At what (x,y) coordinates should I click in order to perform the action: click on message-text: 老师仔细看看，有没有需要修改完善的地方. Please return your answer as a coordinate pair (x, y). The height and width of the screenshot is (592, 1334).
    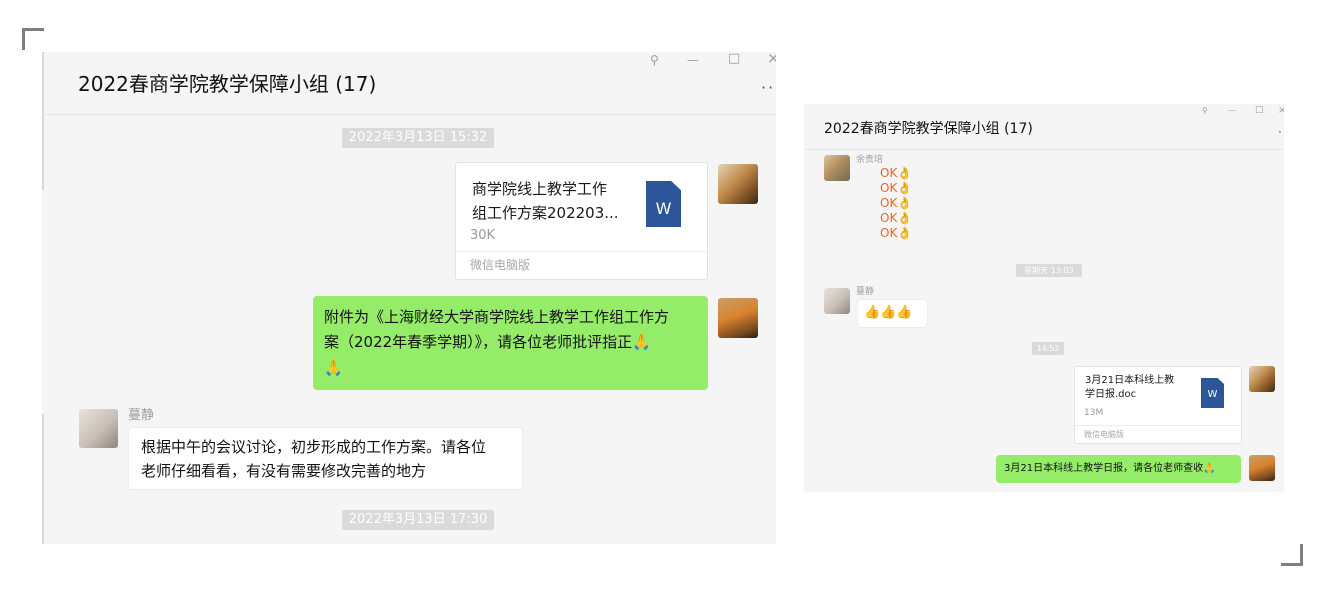
    Looking at the image, I should click on (284, 471).